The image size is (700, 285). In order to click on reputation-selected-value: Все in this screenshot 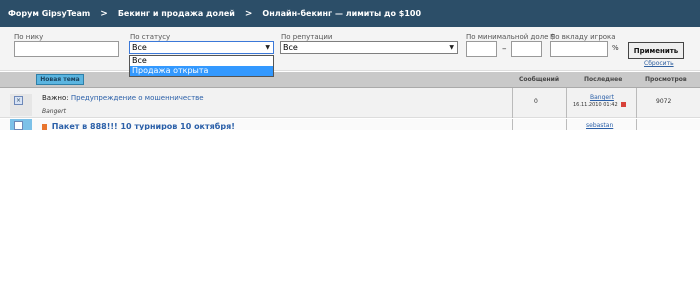, I will do `click(290, 47)`.